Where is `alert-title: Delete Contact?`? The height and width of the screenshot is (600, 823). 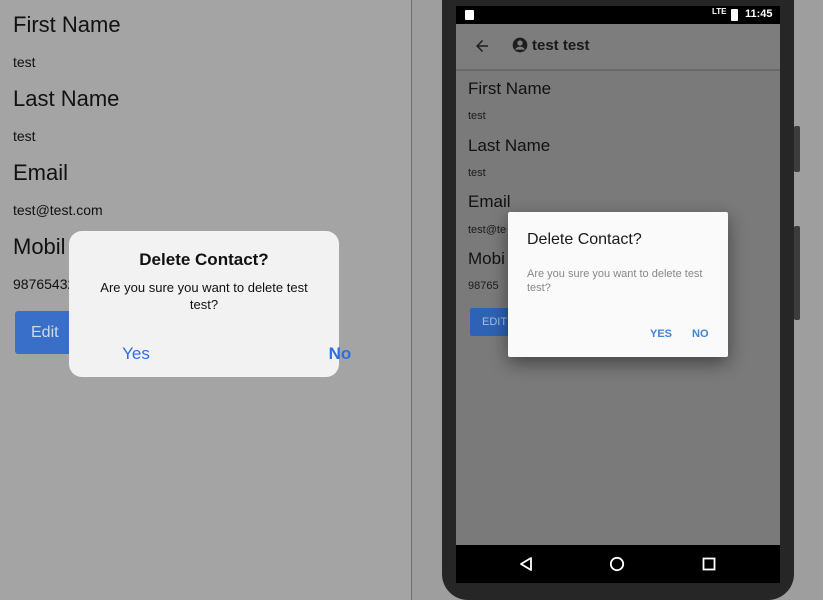 alert-title: Delete Contact? is located at coordinates (204, 259).